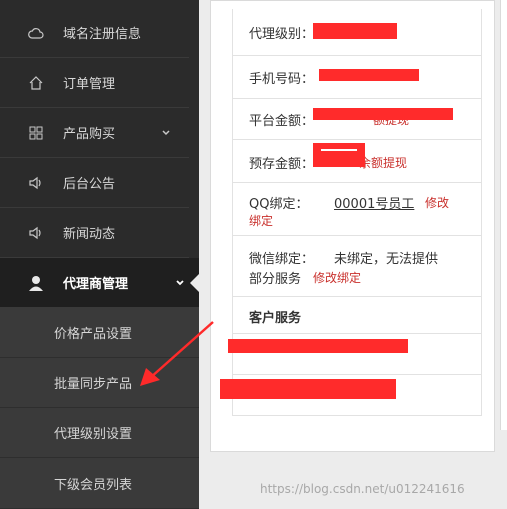 The image size is (507, 509). What do you see at coordinates (362, 489) in the screenshot?
I see `watermark: https://blog.csdn.net/u012241616` at bounding box center [362, 489].